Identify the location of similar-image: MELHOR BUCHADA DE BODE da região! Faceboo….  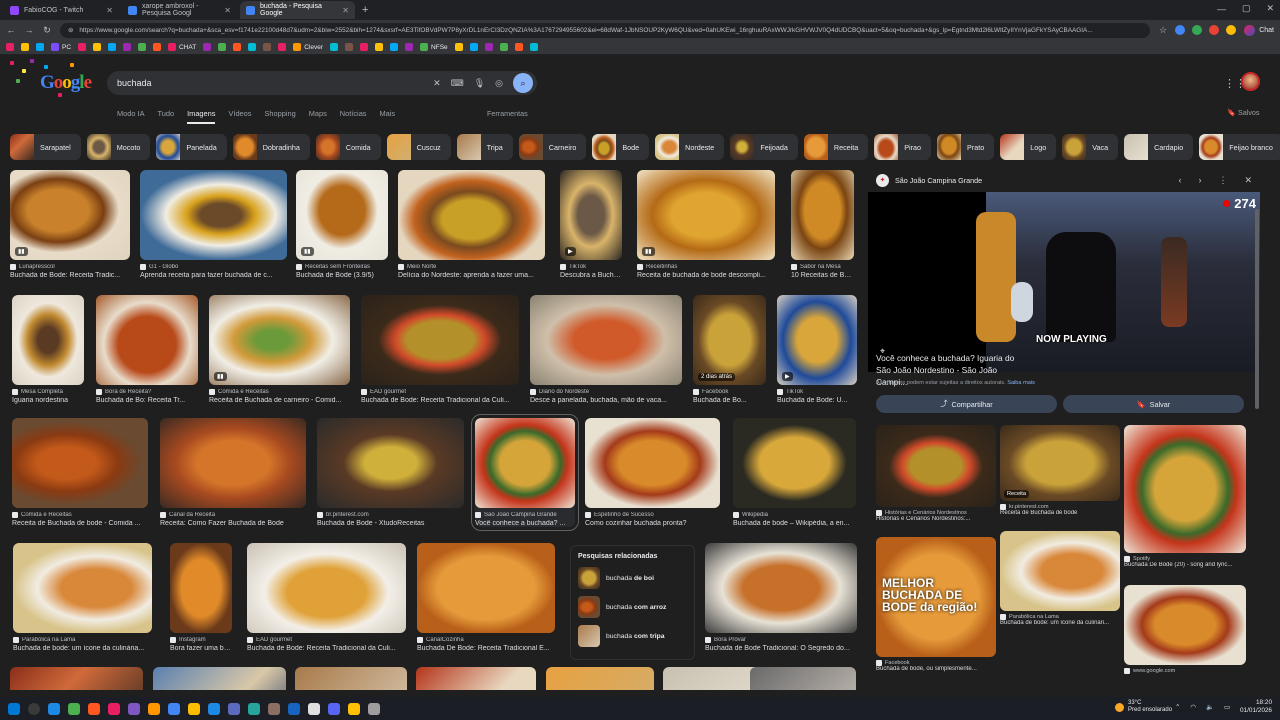
(936, 604).